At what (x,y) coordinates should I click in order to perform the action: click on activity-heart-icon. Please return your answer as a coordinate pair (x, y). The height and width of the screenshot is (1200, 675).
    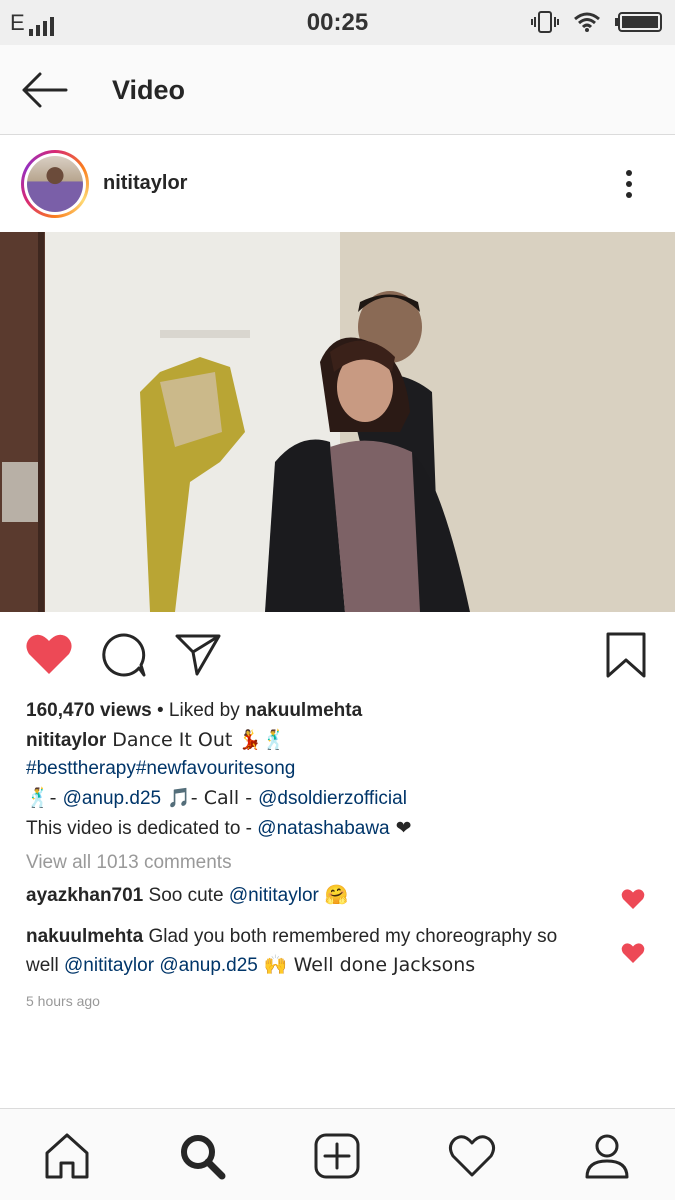
    Looking at the image, I should click on (472, 1156).